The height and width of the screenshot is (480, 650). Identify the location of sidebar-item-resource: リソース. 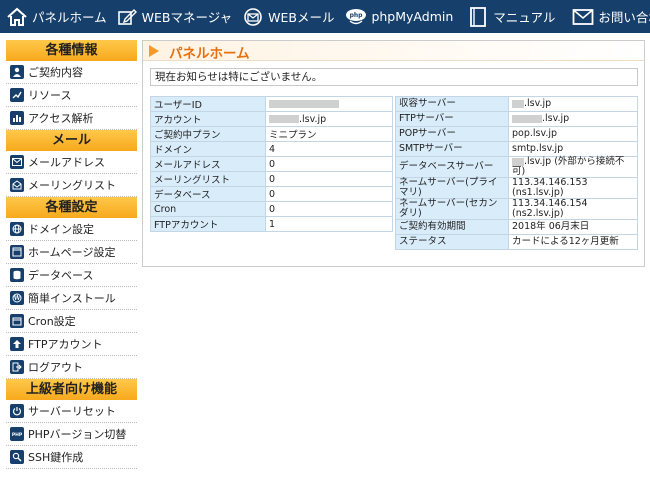
(71, 95).